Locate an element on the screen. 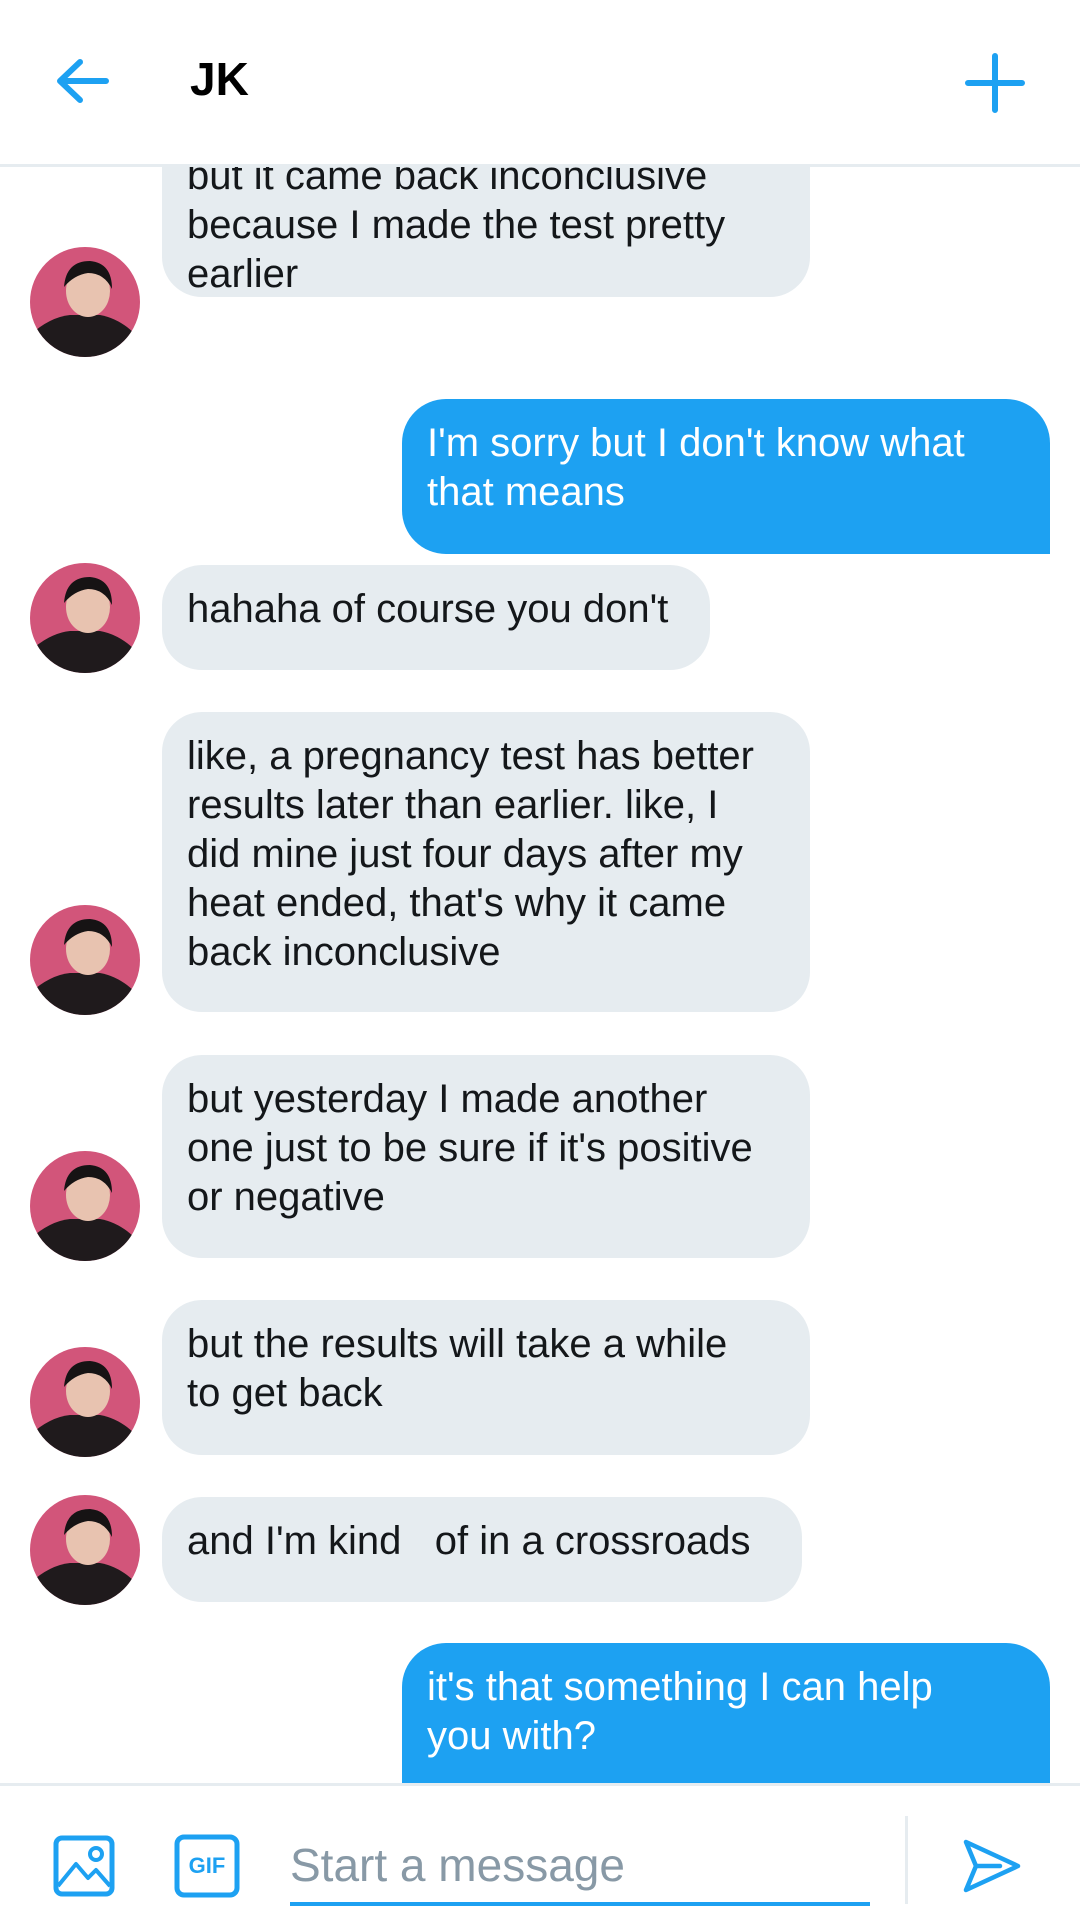 This screenshot has width=1080, height=1930. conversation-title: JK is located at coordinates (219, 79).